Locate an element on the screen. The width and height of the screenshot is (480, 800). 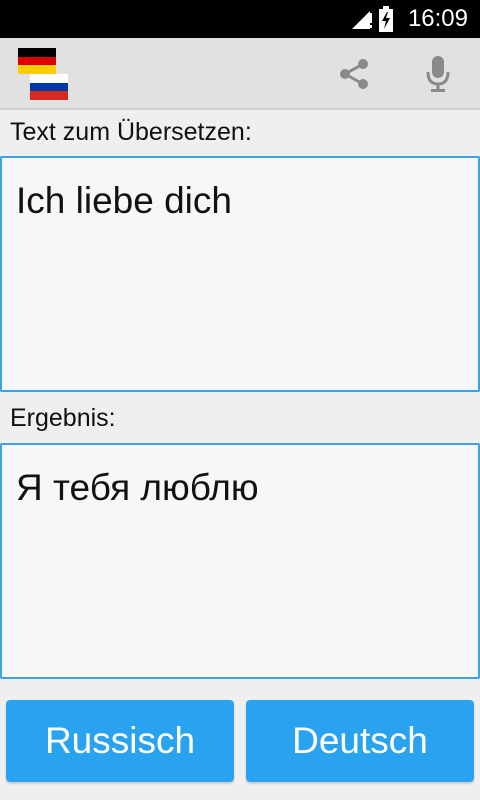
input-label: Text zum Übersetzen: is located at coordinates (131, 132).